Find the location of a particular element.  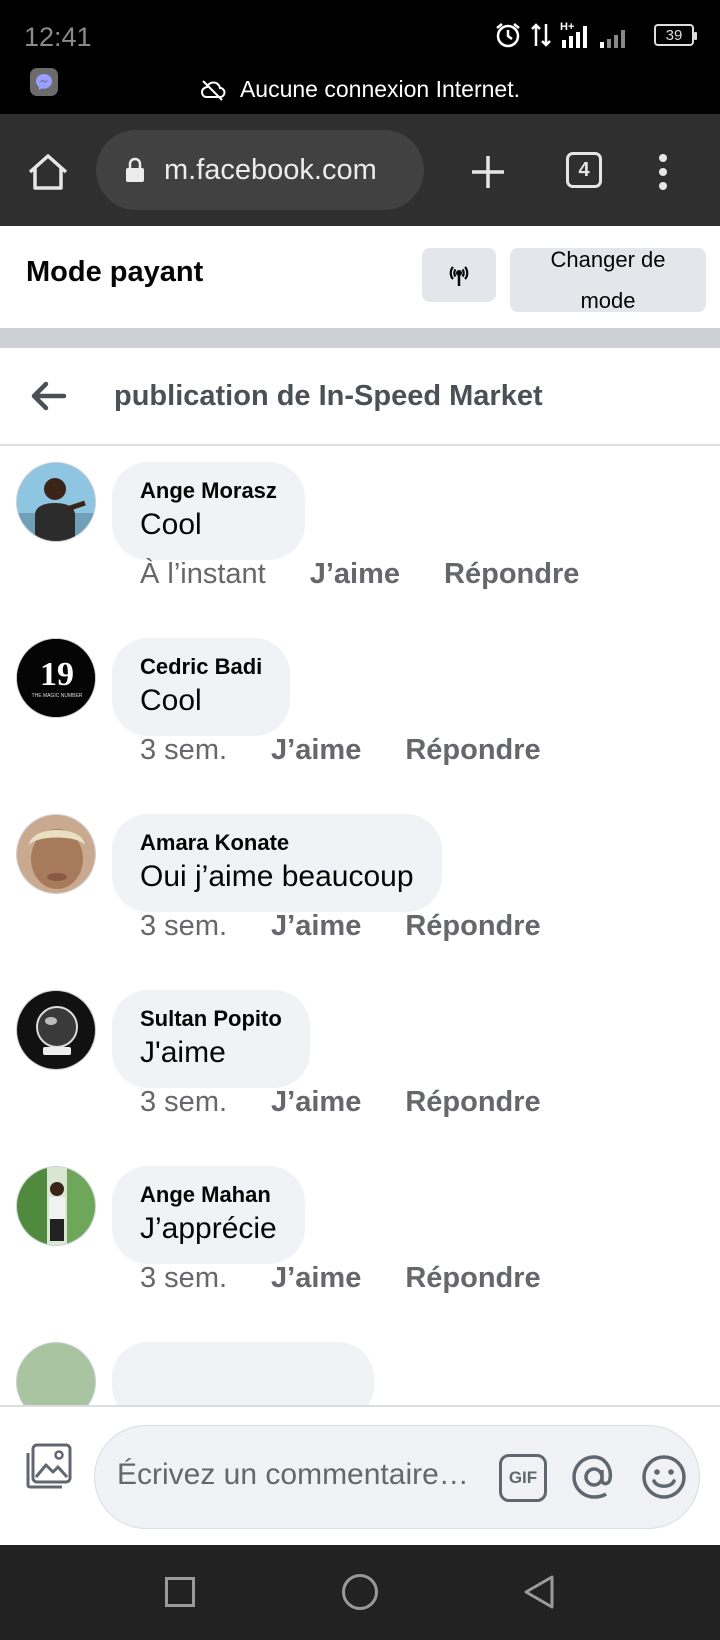

mention-icon is located at coordinates (594, 1477).